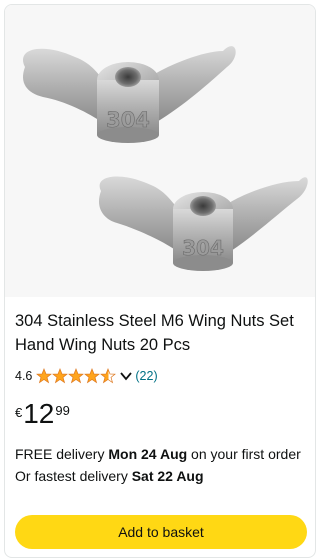  I want to click on free-delivery-prefix: FREE delivery, so click(62, 454).